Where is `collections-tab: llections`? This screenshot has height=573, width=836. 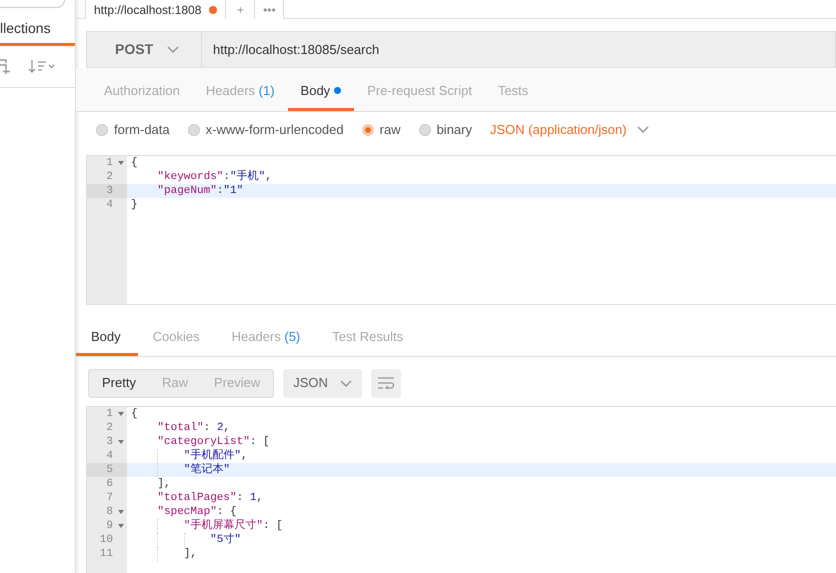
collections-tab: llections is located at coordinates (37, 27).